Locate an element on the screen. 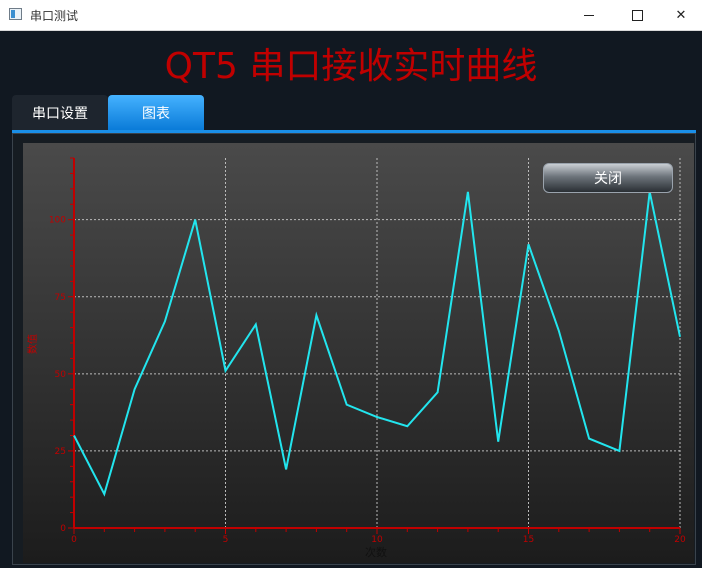 This screenshot has width=702, height=568. y-tick-label: 50 is located at coordinates (61, 375).